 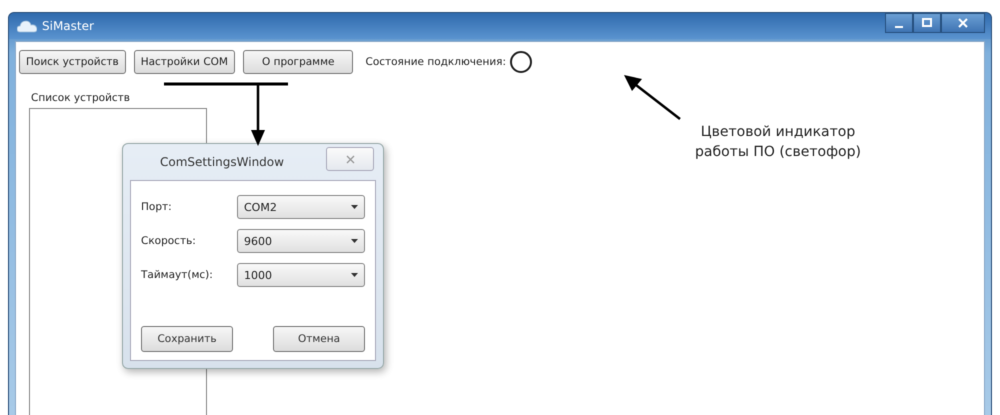 What do you see at coordinates (72, 62) in the screenshot?
I see `toolbar-button: Поиск устройств` at bounding box center [72, 62].